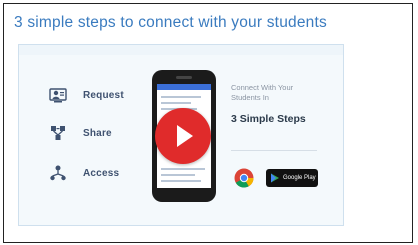 This screenshot has height=245, width=418. What do you see at coordinates (268, 119) in the screenshot?
I see `aside-big-text: 3 Simple Steps` at bounding box center [268, 119].